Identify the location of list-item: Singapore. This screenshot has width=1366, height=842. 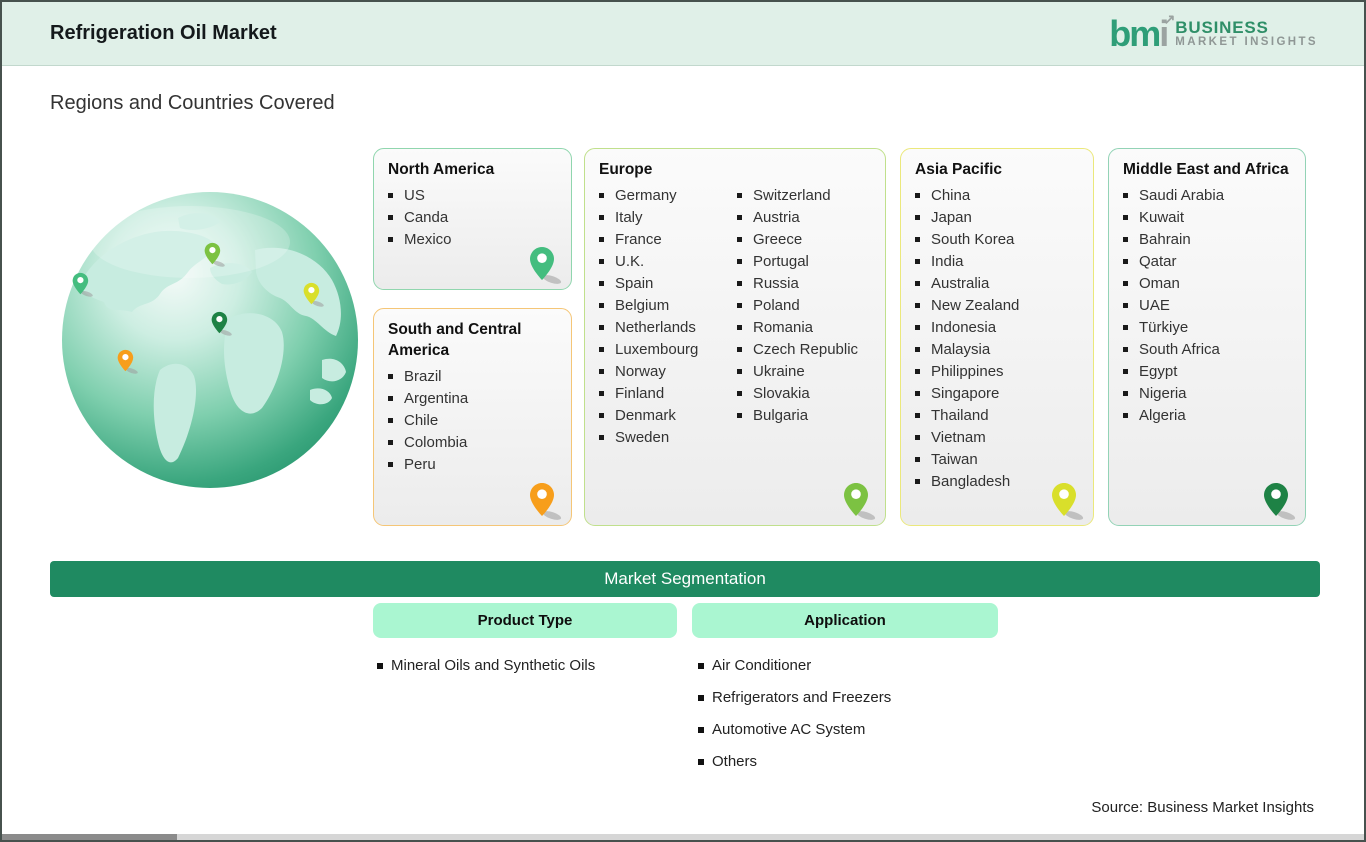
(997, 394).